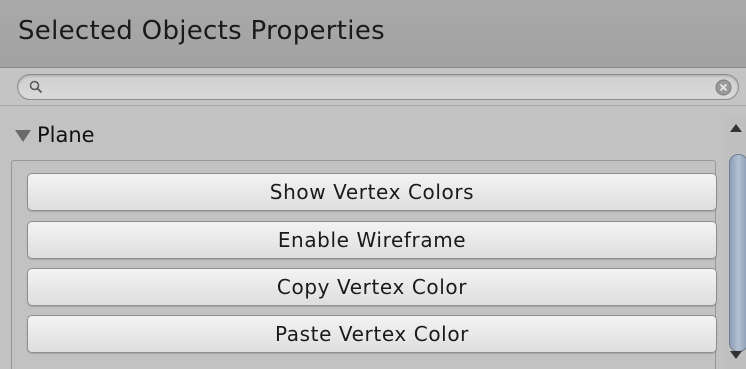  Describe the element at coordinates (737, 253) in the screenshot. I see `scrollbar-thumb` at that location.